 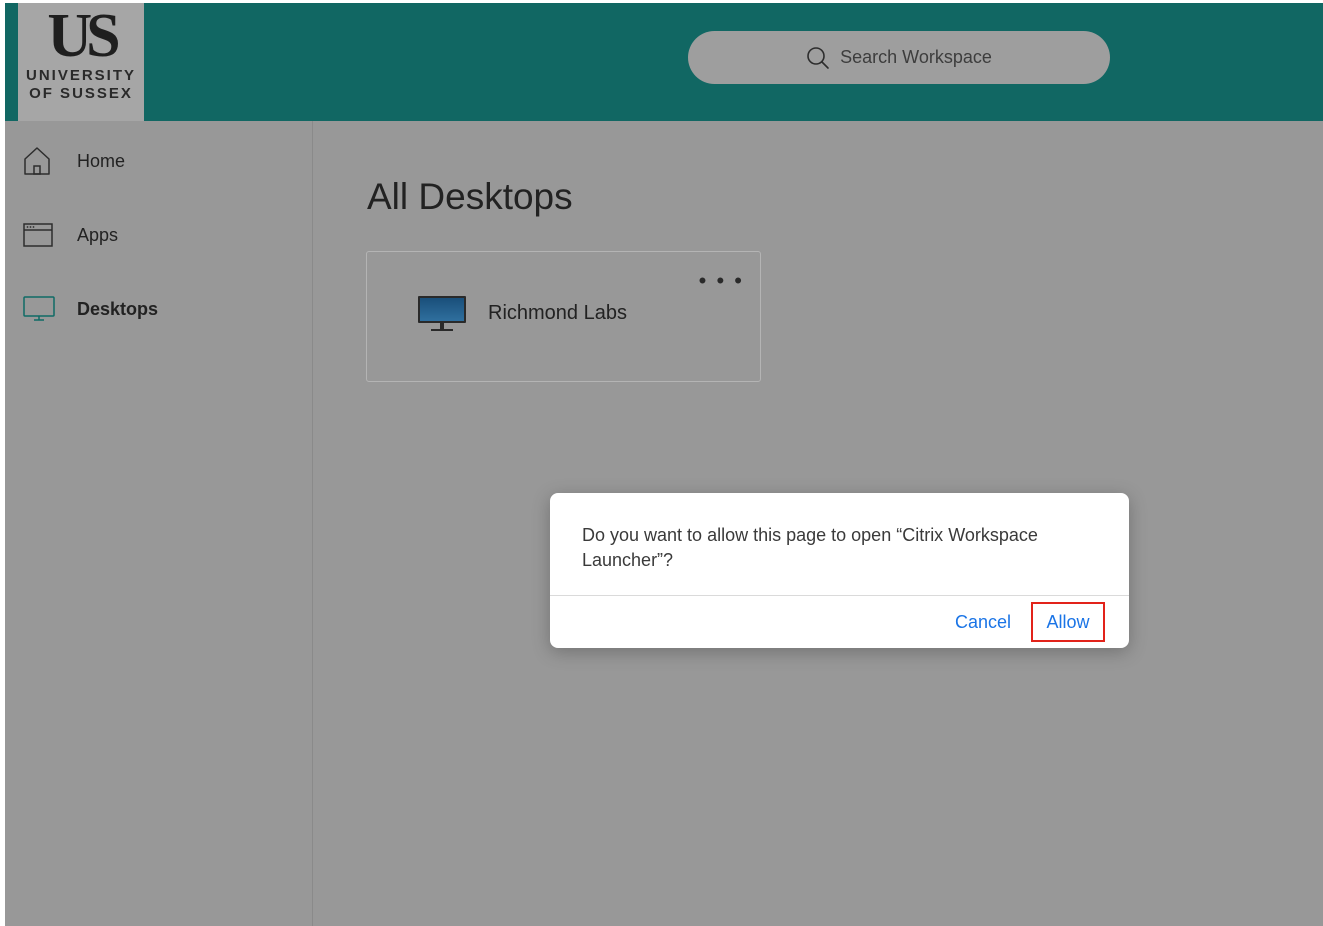 I want to click on search-icon, so click(x=818, y=57).